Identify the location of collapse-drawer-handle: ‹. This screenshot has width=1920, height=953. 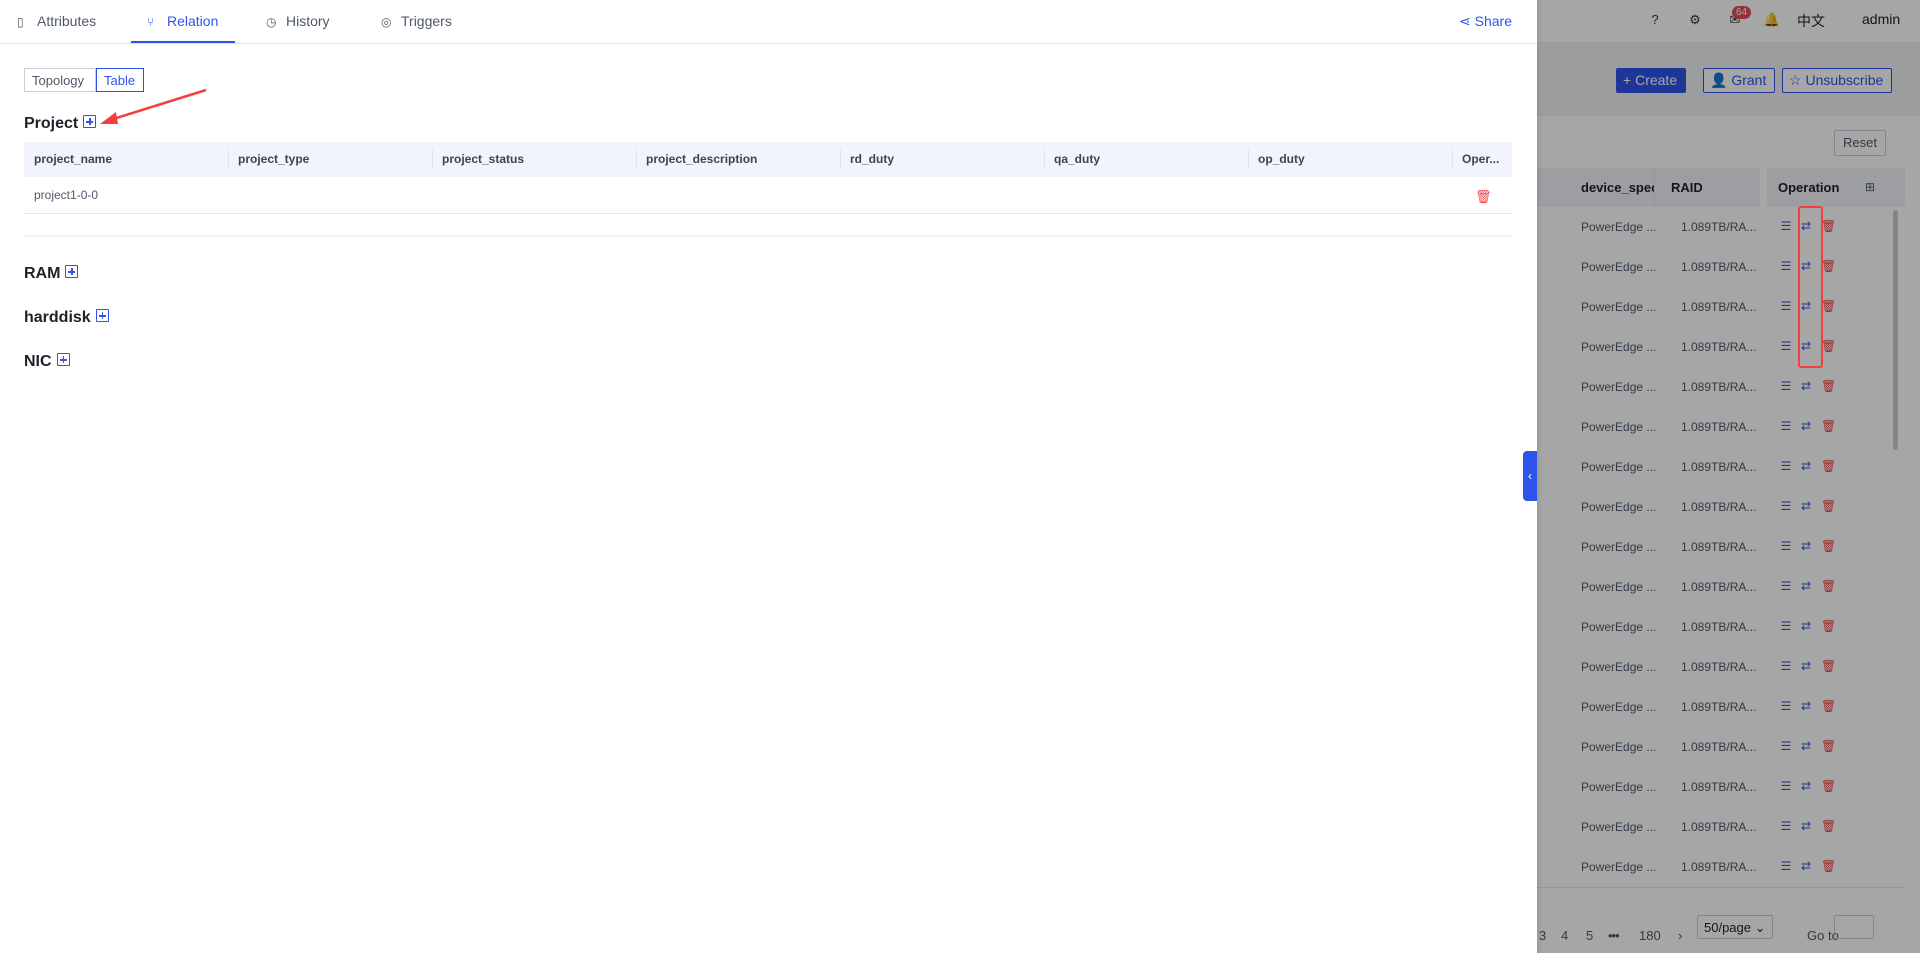
(1530, 476).